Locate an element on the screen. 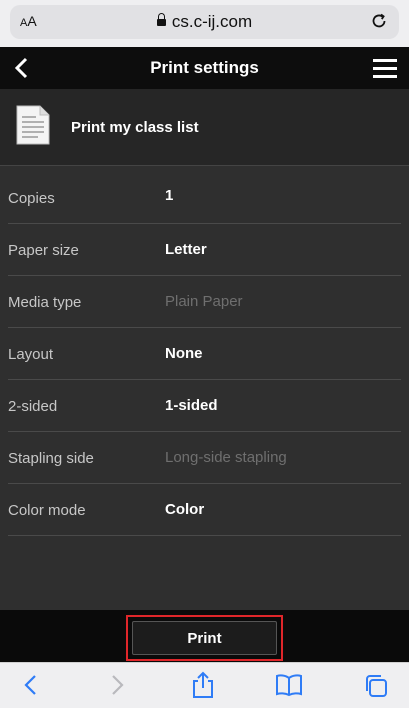 The image size is (409, 708). document-title: Print my class list is located at coordinates (135, 127).